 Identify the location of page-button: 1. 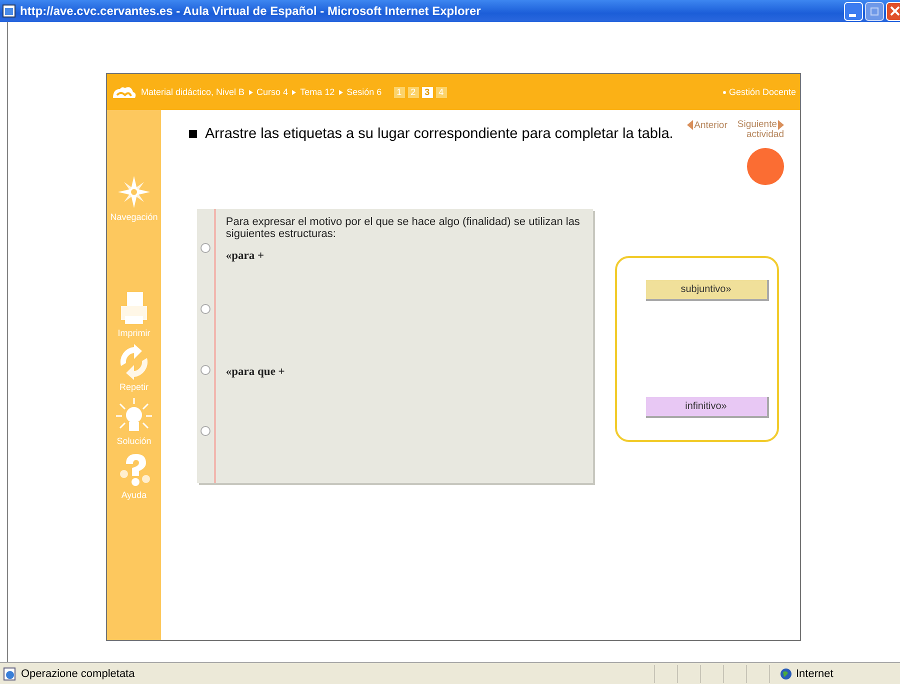
(399, 92).